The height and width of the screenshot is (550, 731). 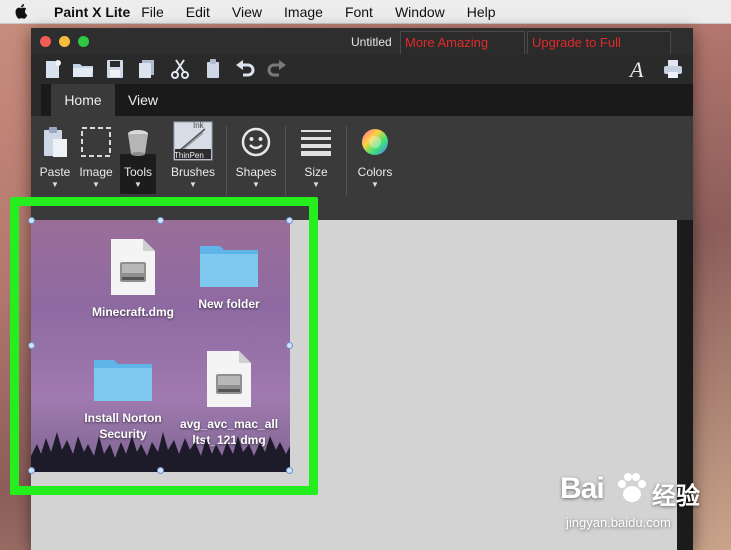 I want to click on clipboard-icon, so click(x=55, y=142).